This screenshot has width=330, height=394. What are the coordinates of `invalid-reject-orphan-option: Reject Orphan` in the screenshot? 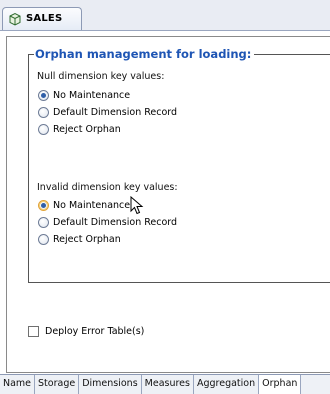 It's located at (79, 239).